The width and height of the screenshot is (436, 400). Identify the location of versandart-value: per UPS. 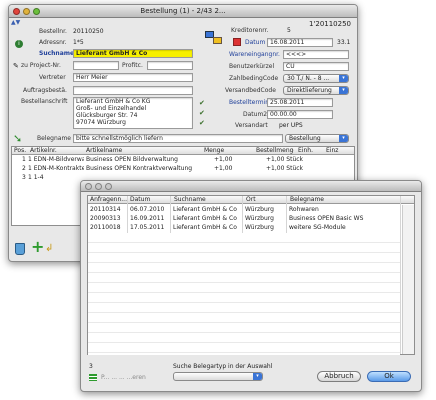
(291, 125).